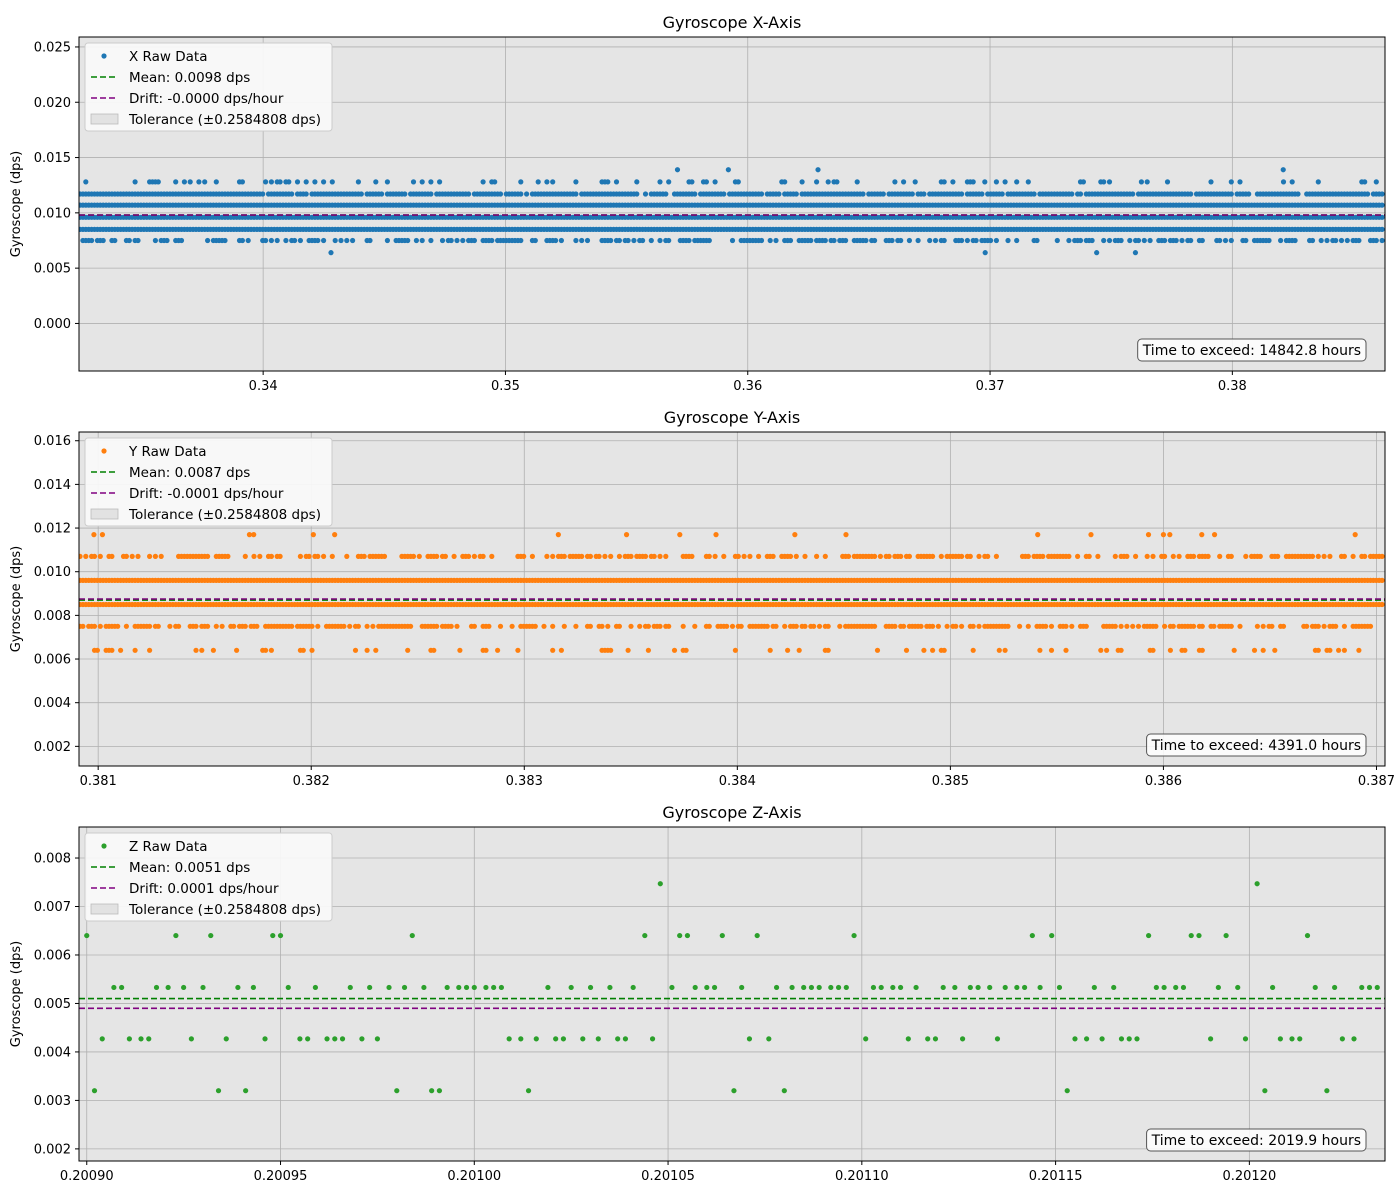  I want to click on y-tick-label: 0.008, so click(52, 616).